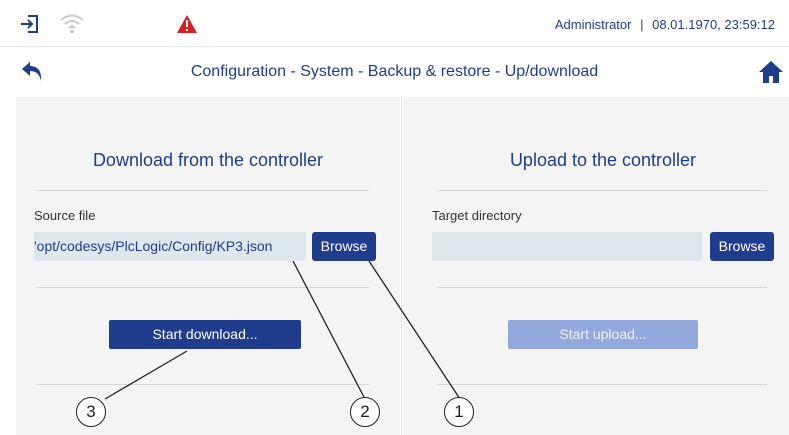  Describe the element at coordinates (282, 330) in the screenshot. I see `callout-leaders` at that location.